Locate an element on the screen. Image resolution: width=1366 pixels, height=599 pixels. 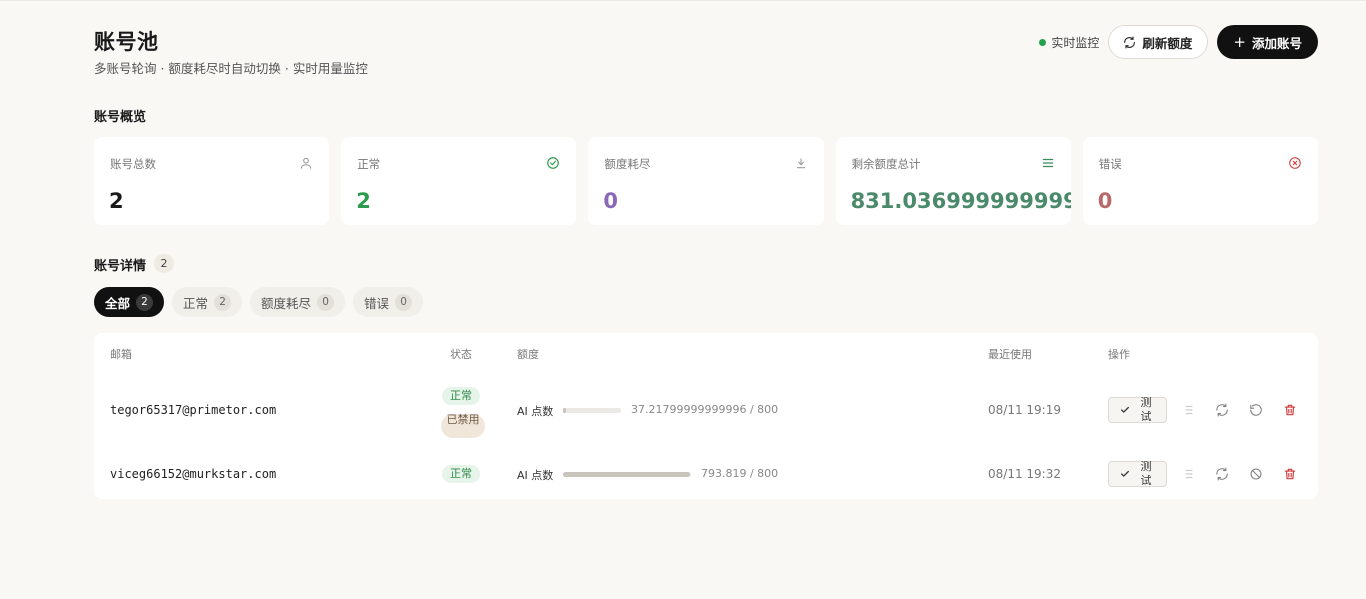
column-header-email: 邮箱 is located at coordinates (121, 354).